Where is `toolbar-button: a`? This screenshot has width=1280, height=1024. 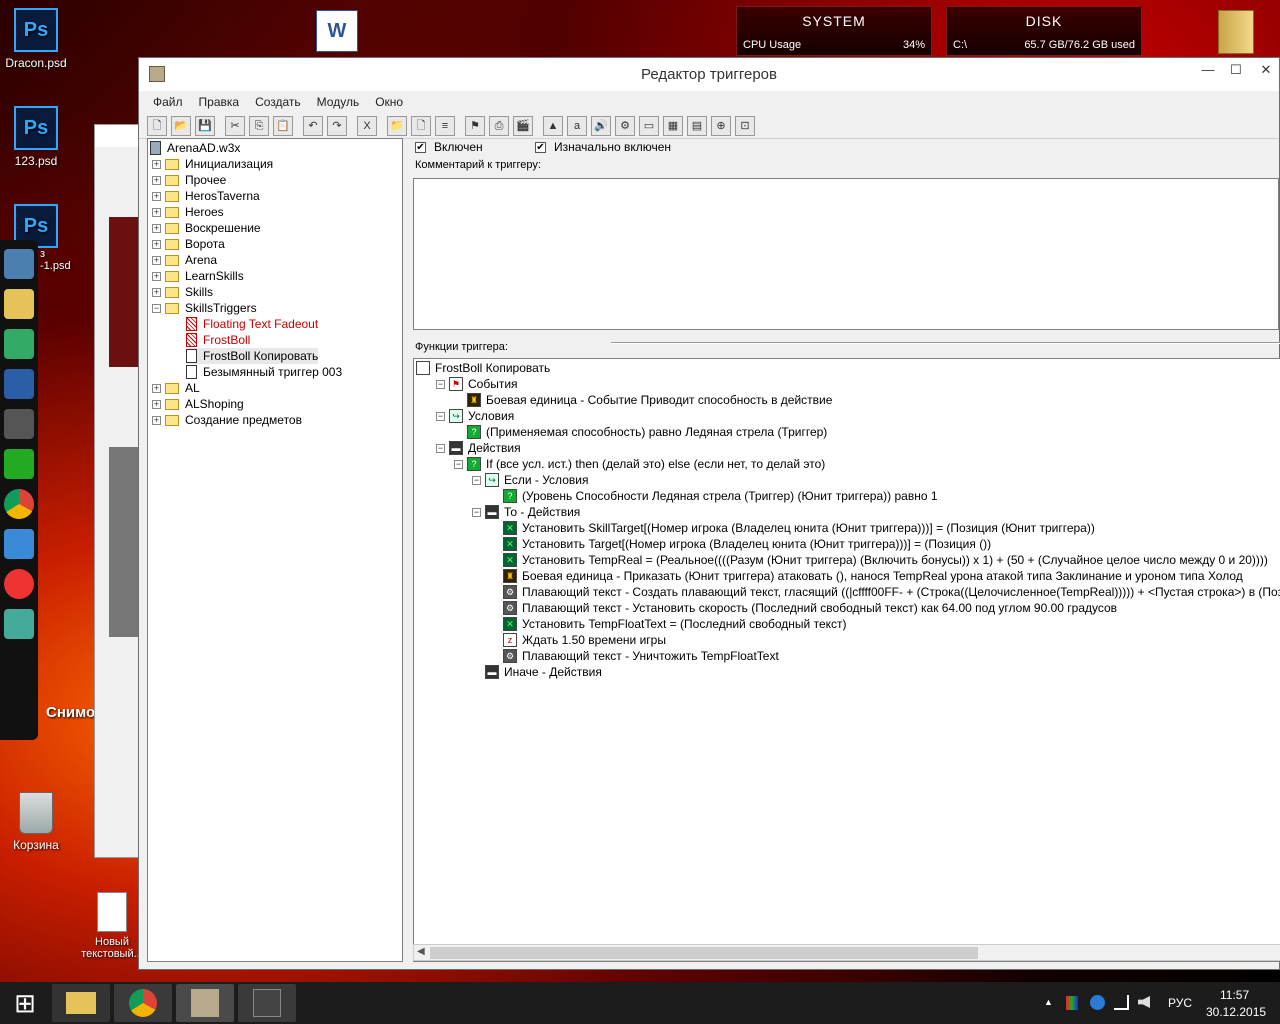 toolbar-button: a is located at coordinates (577, 125).